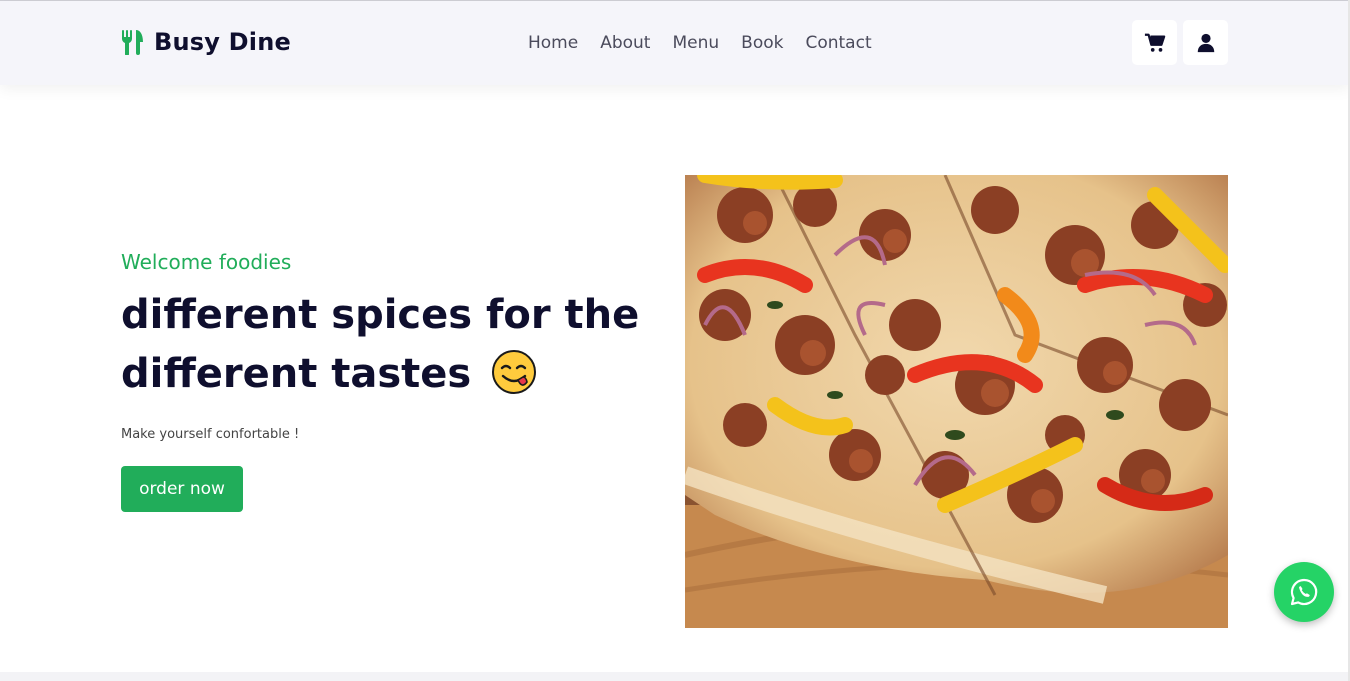 The image size is (1350, 681). I want to click on brand-logo: Busy Dine, so click(206, 42).